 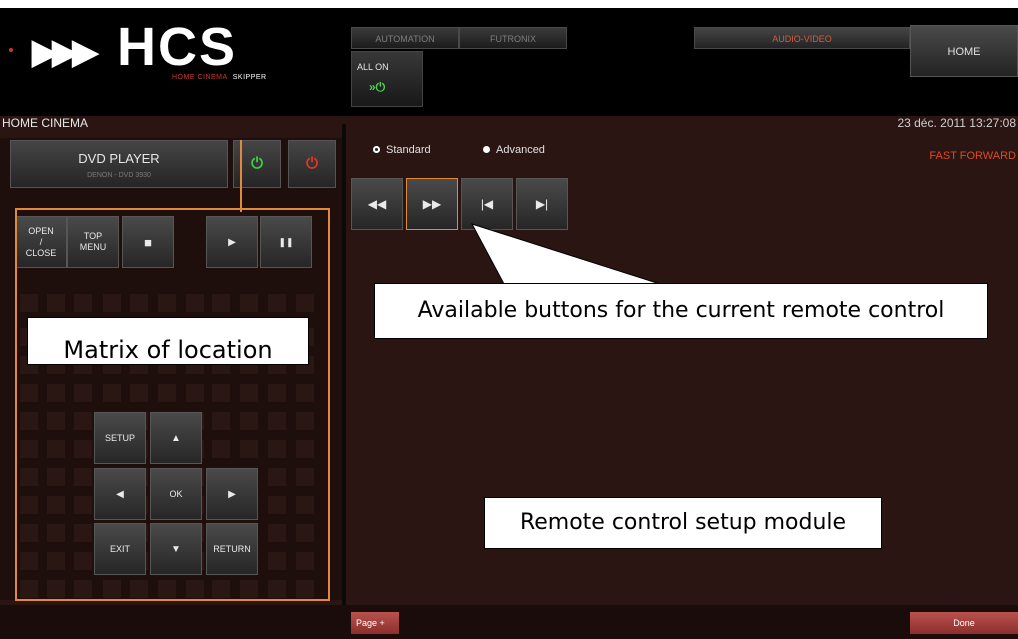 What do you see at coordinates (312, 164) in the screenshot?
I see `power-off-button: ⏻` at bounding box center [312, 164].